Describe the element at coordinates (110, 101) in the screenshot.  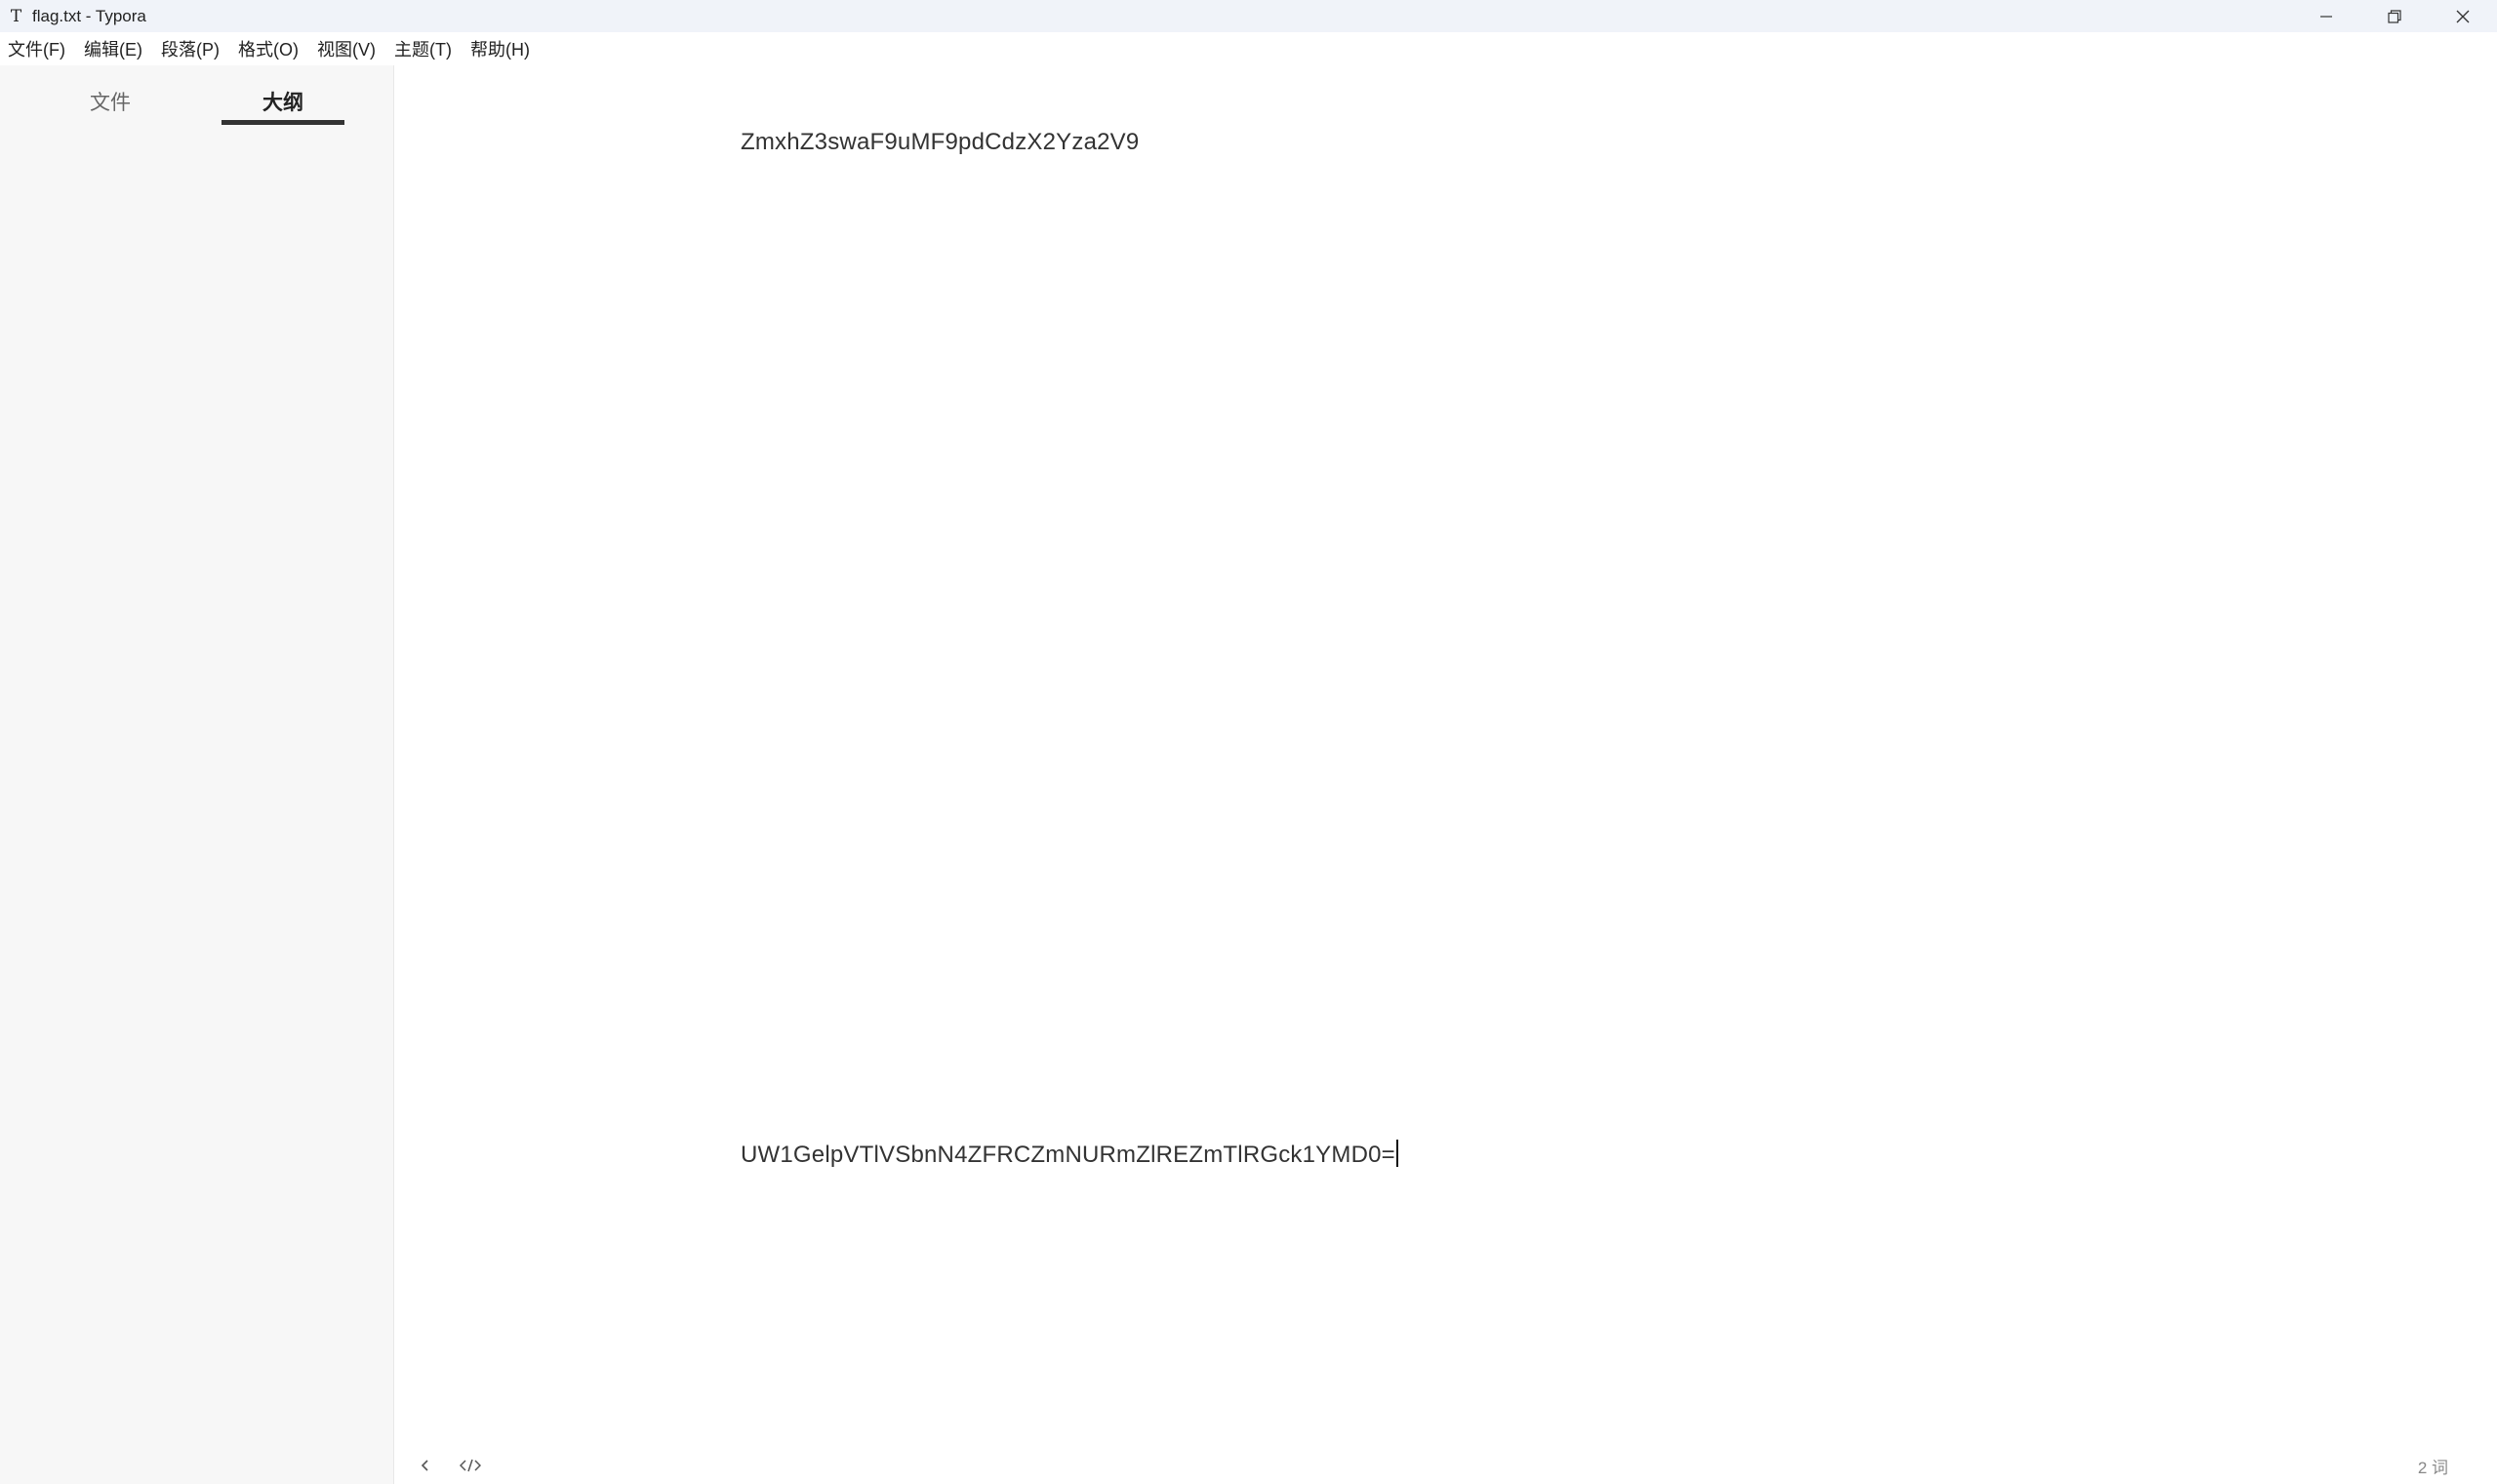
I see `tab-files: 文件` at that location.